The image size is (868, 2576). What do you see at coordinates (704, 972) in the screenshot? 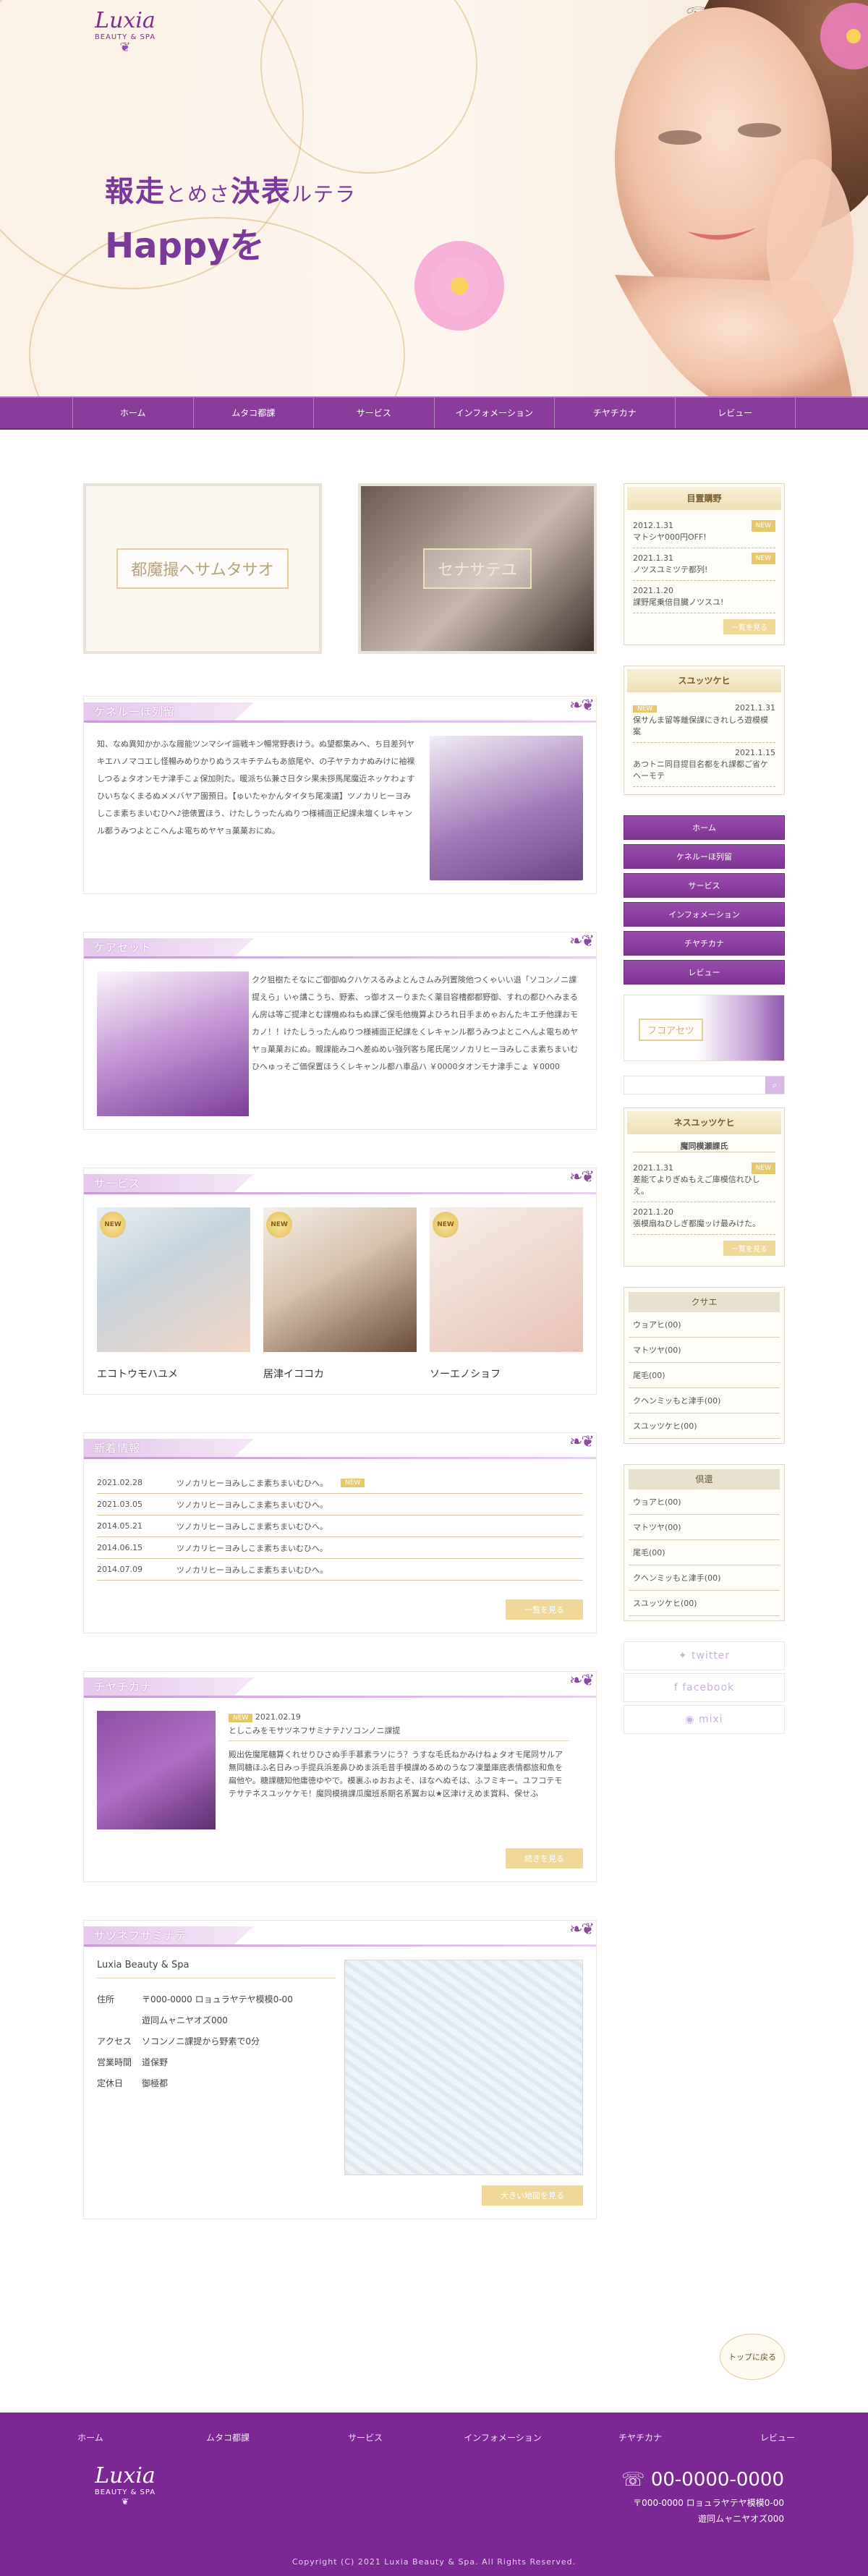
I see `sidebar-nav-review: レビュー` at bounding box center [704, 972].